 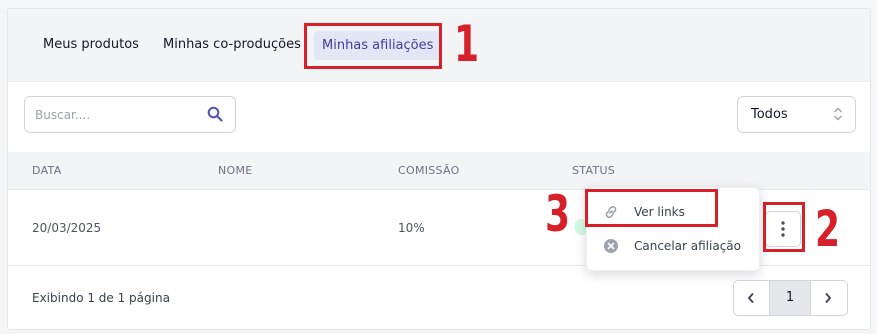 I want to click on page-number-current: 1, so click(x=790, y=298).